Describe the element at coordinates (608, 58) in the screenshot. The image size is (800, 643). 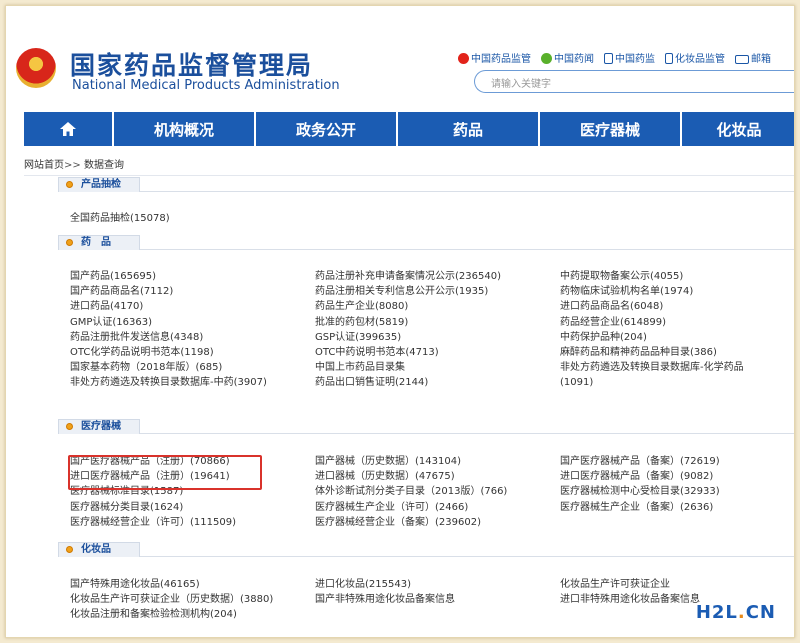
I see `mobile-icon` at that location.